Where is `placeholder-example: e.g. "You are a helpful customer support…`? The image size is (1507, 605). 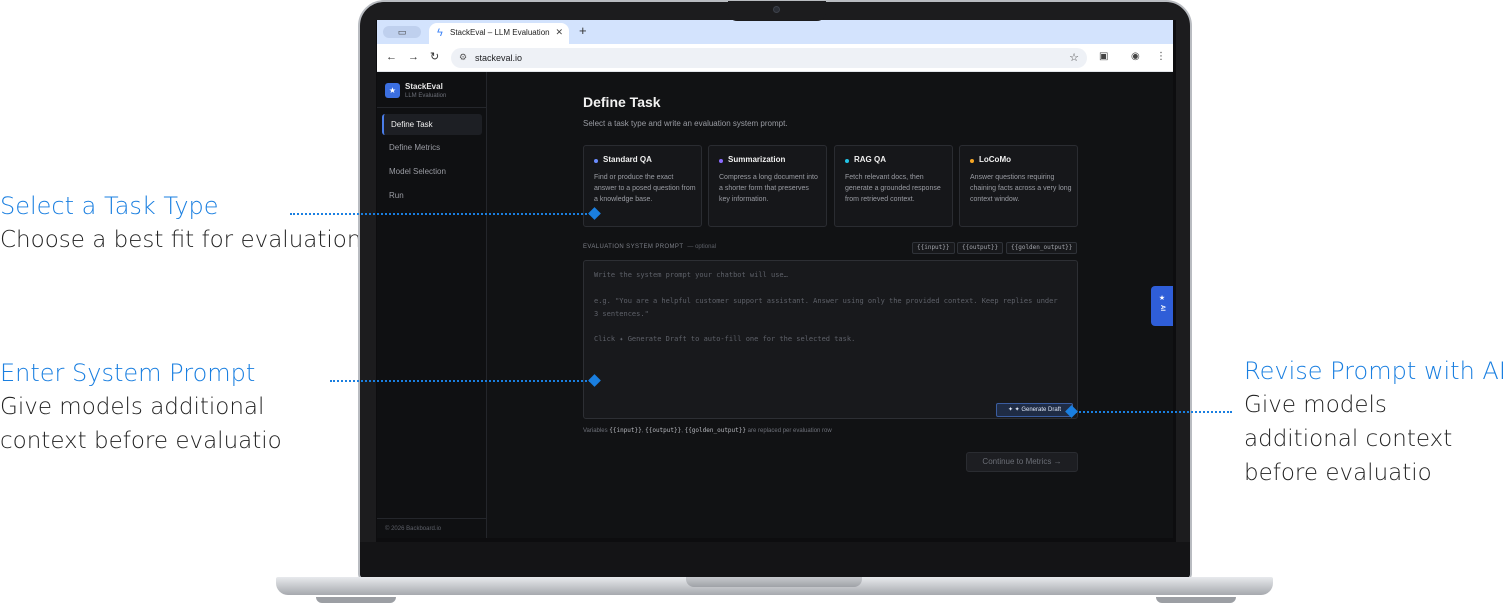 placeholder-example: e.g. "You are a helpful customer support… is located at coordinates (826, 307).